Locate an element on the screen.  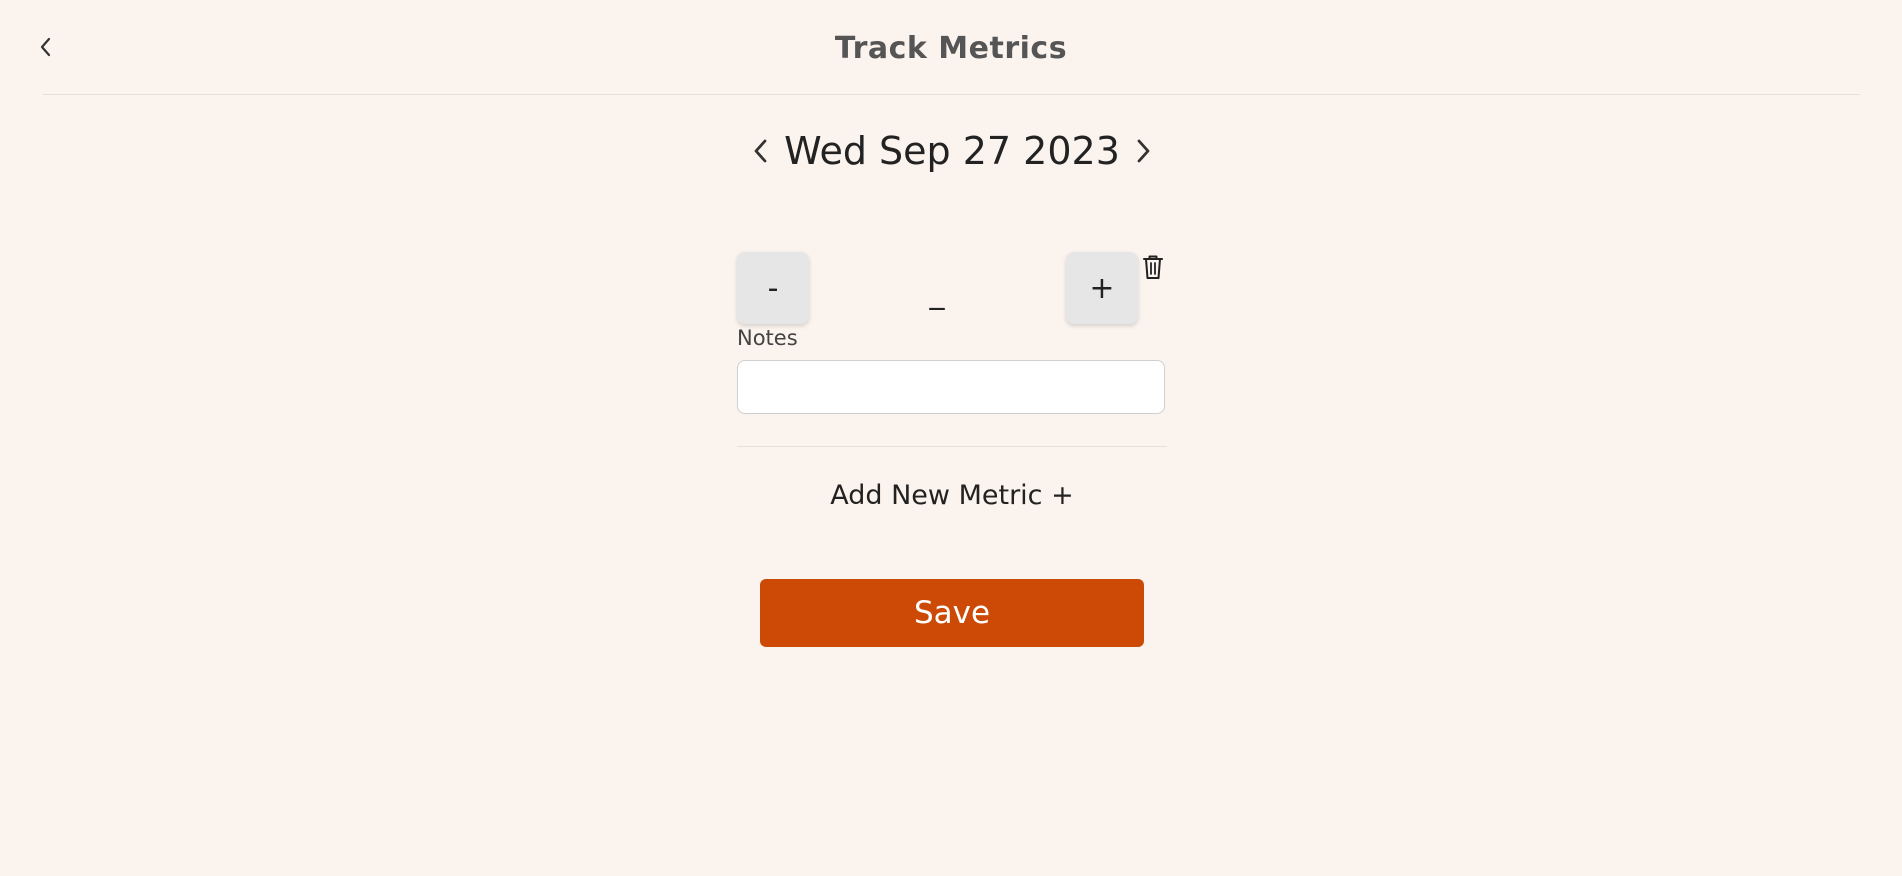
increment-button: + is located at coordinates (1102, 288).